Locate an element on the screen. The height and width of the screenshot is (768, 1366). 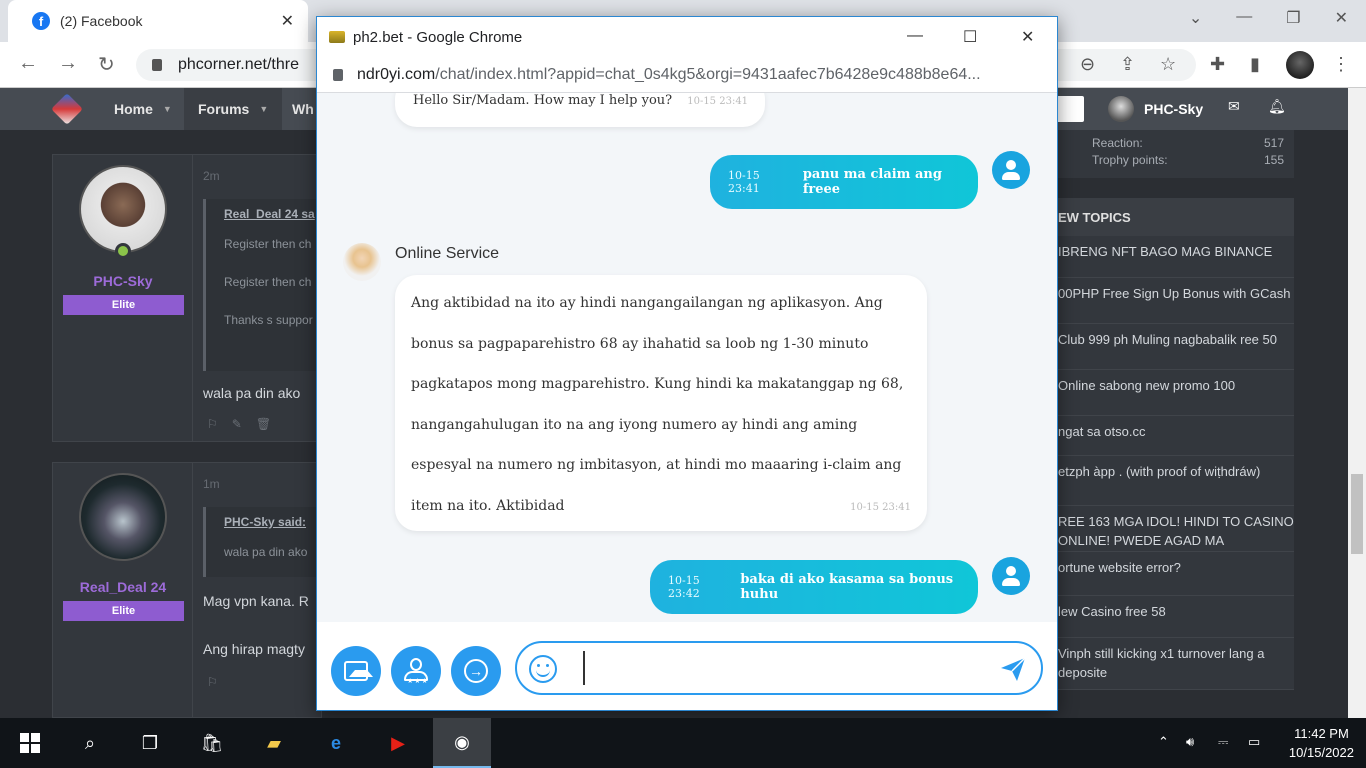
edge-icon: e is located at coordinates (336, 743).